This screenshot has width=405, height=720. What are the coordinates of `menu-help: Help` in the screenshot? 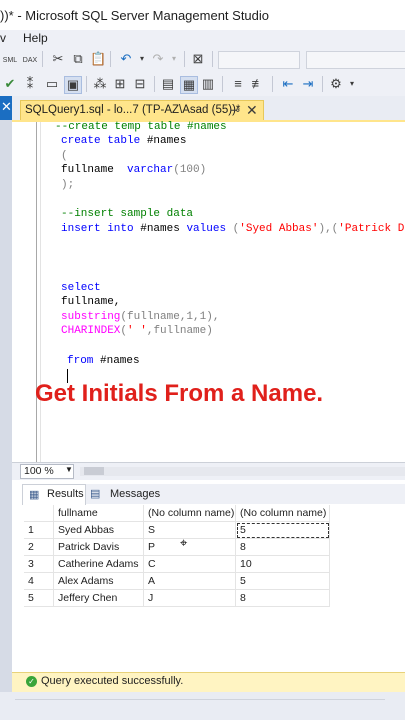 It's located at (35, 38).